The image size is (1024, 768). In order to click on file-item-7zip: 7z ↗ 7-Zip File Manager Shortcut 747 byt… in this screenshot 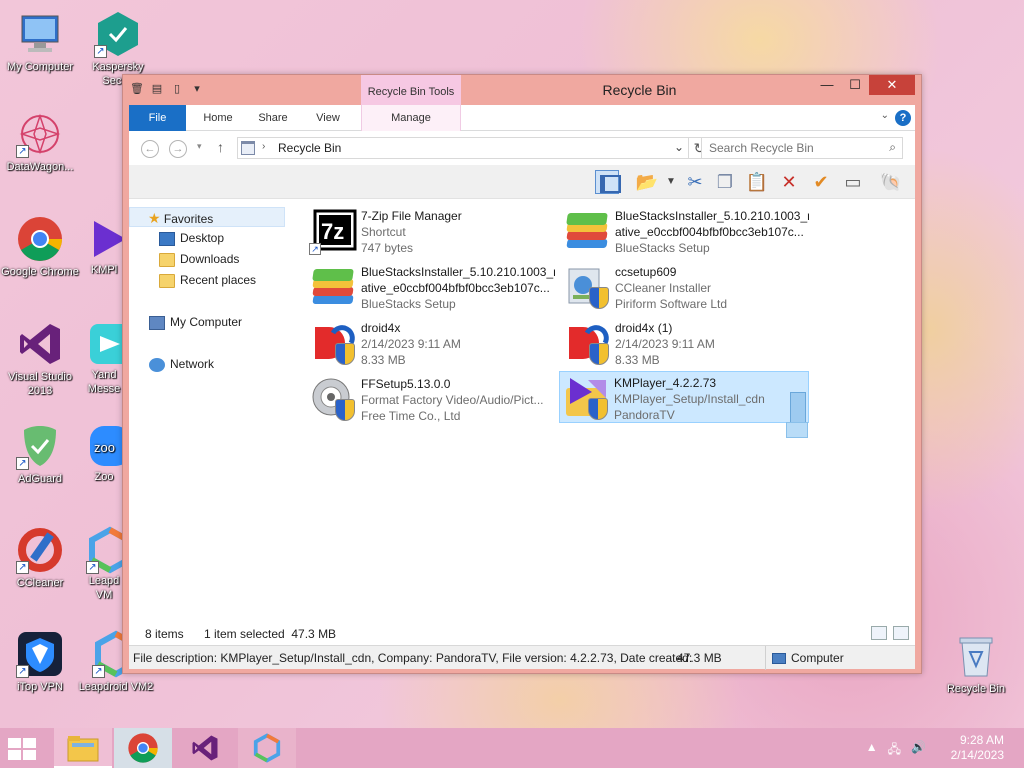, I will do `click(432, 231)`.